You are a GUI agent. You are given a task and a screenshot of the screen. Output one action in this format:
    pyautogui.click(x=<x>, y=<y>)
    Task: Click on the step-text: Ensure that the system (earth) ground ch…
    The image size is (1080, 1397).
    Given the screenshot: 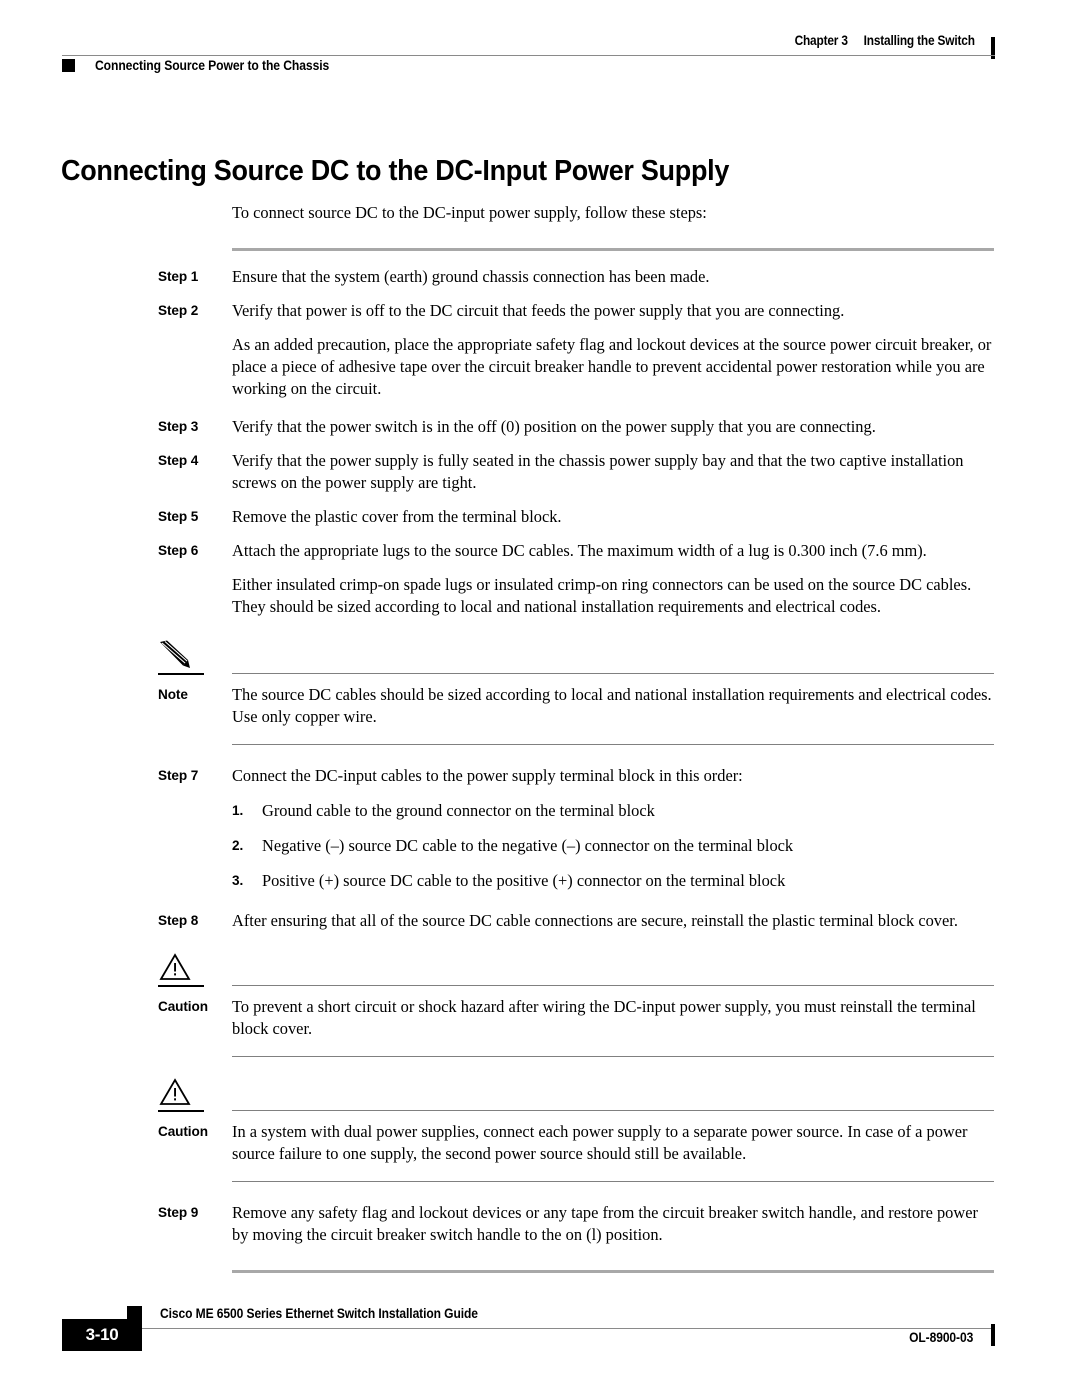 What is the action you would take?
    pyautogui.click(x=471, y=277)
    